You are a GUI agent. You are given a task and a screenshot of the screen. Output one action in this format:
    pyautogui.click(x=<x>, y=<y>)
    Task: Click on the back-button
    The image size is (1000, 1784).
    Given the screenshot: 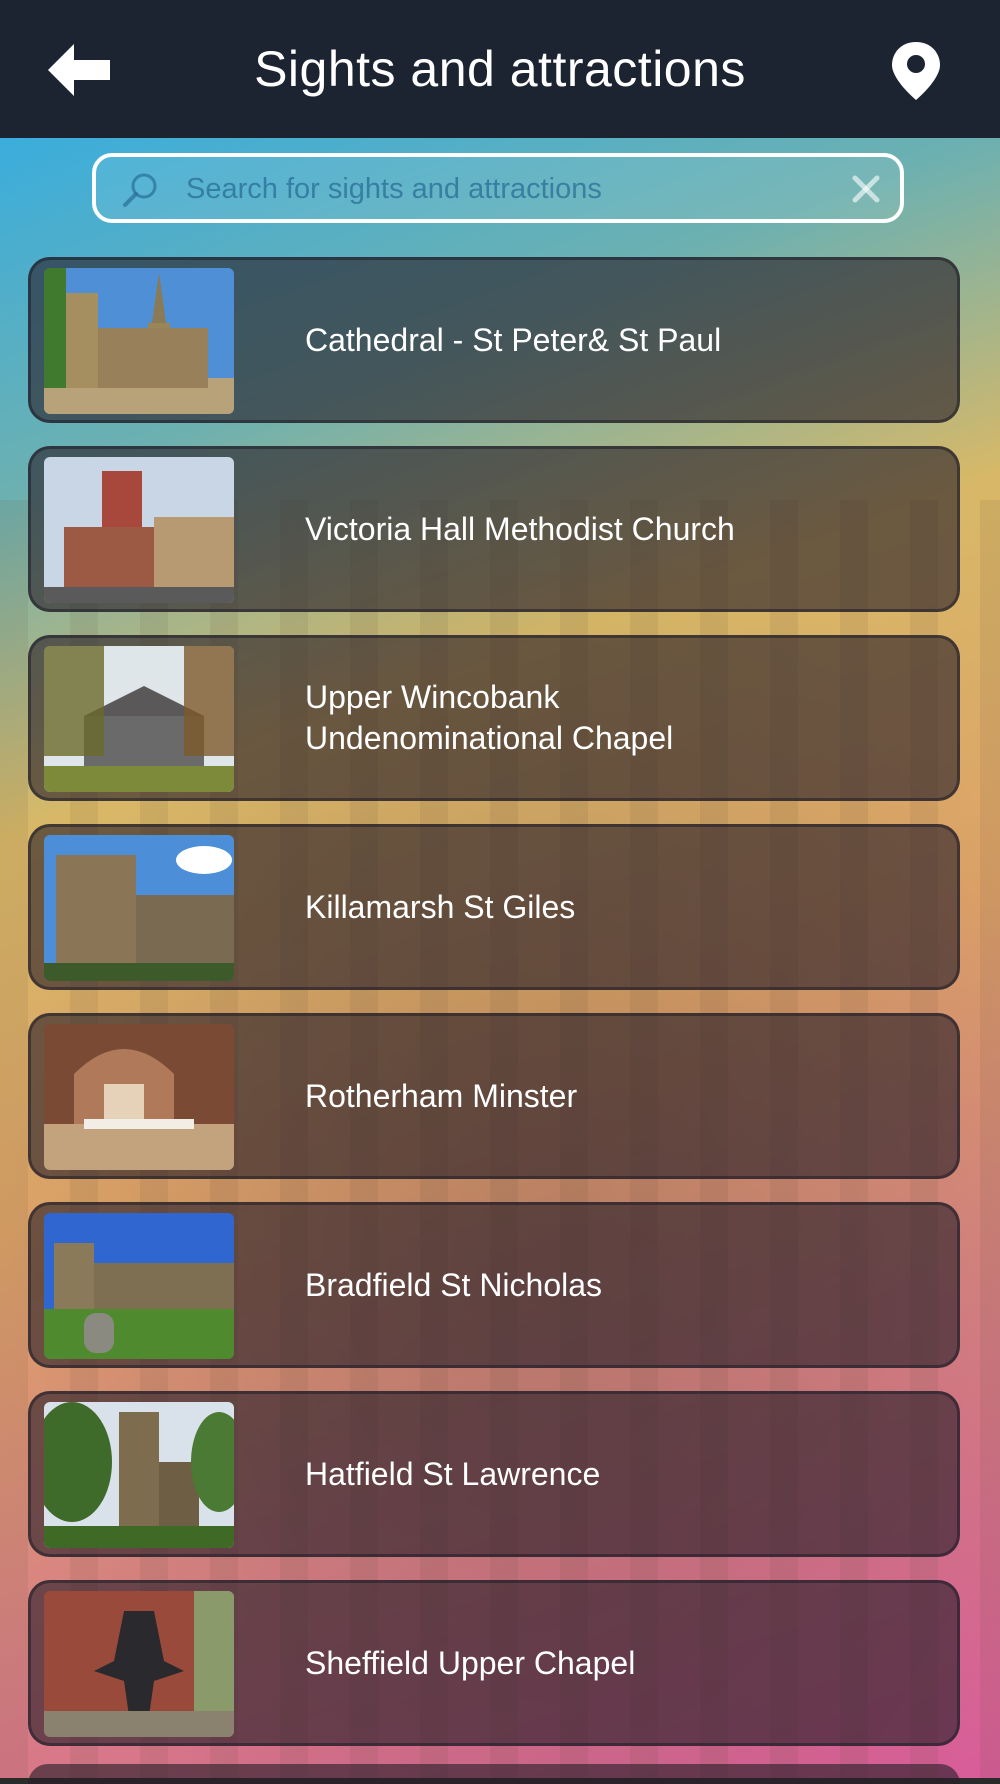 What is the action you would take?
    pyautogui.click(x=80, y=70)
    